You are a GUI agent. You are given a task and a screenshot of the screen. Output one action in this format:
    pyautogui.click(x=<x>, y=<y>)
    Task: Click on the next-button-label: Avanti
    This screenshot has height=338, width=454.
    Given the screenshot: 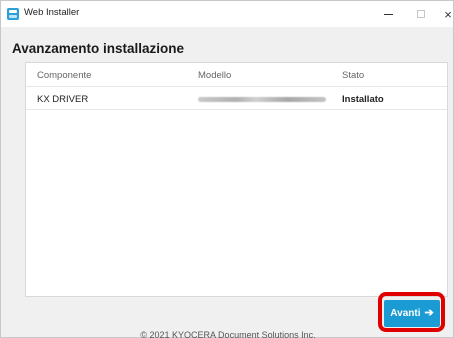 What is the action you would take?
    pyautogui.click(x=405, y=313)
    